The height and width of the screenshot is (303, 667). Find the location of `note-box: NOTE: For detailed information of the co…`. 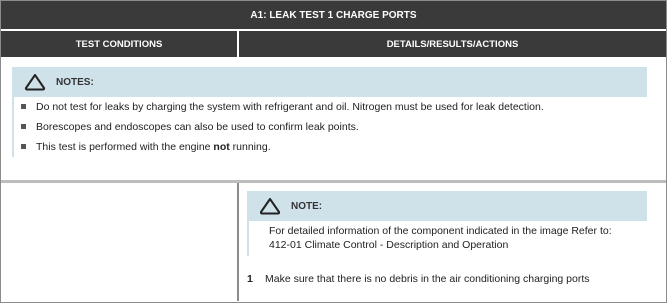

note-box: NOTE: For detailed information of the co… is located at coordinates (447, 223).